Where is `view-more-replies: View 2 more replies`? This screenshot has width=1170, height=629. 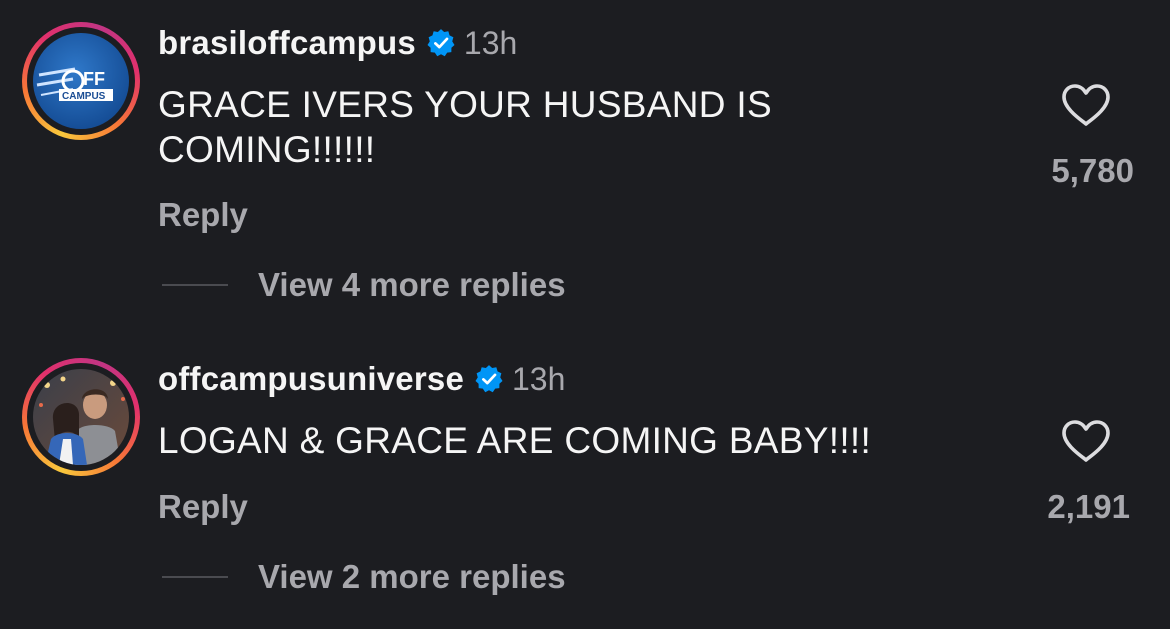
view-more-replies: View 2 more replies is located at coordinates (364, 577).